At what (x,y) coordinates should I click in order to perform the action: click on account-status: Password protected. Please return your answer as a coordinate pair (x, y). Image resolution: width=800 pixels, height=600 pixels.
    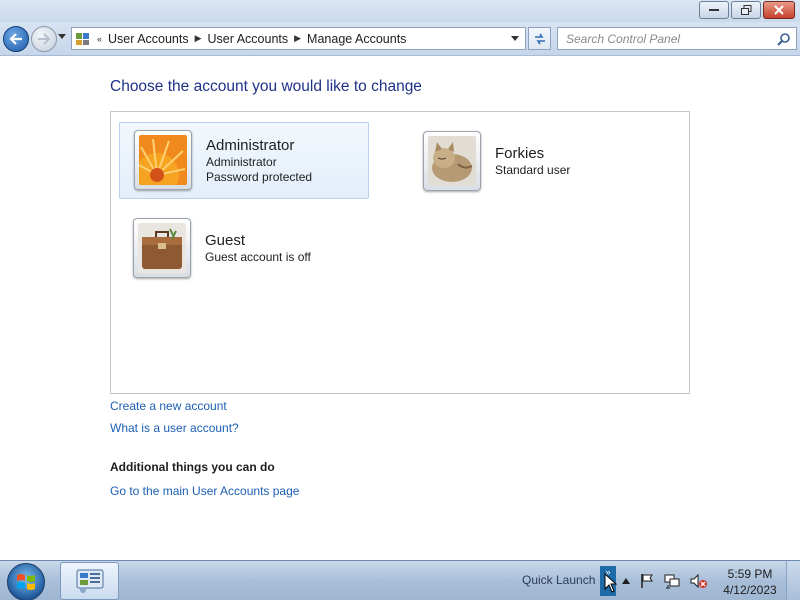
    Looking at the image, I should click on (259, 177).